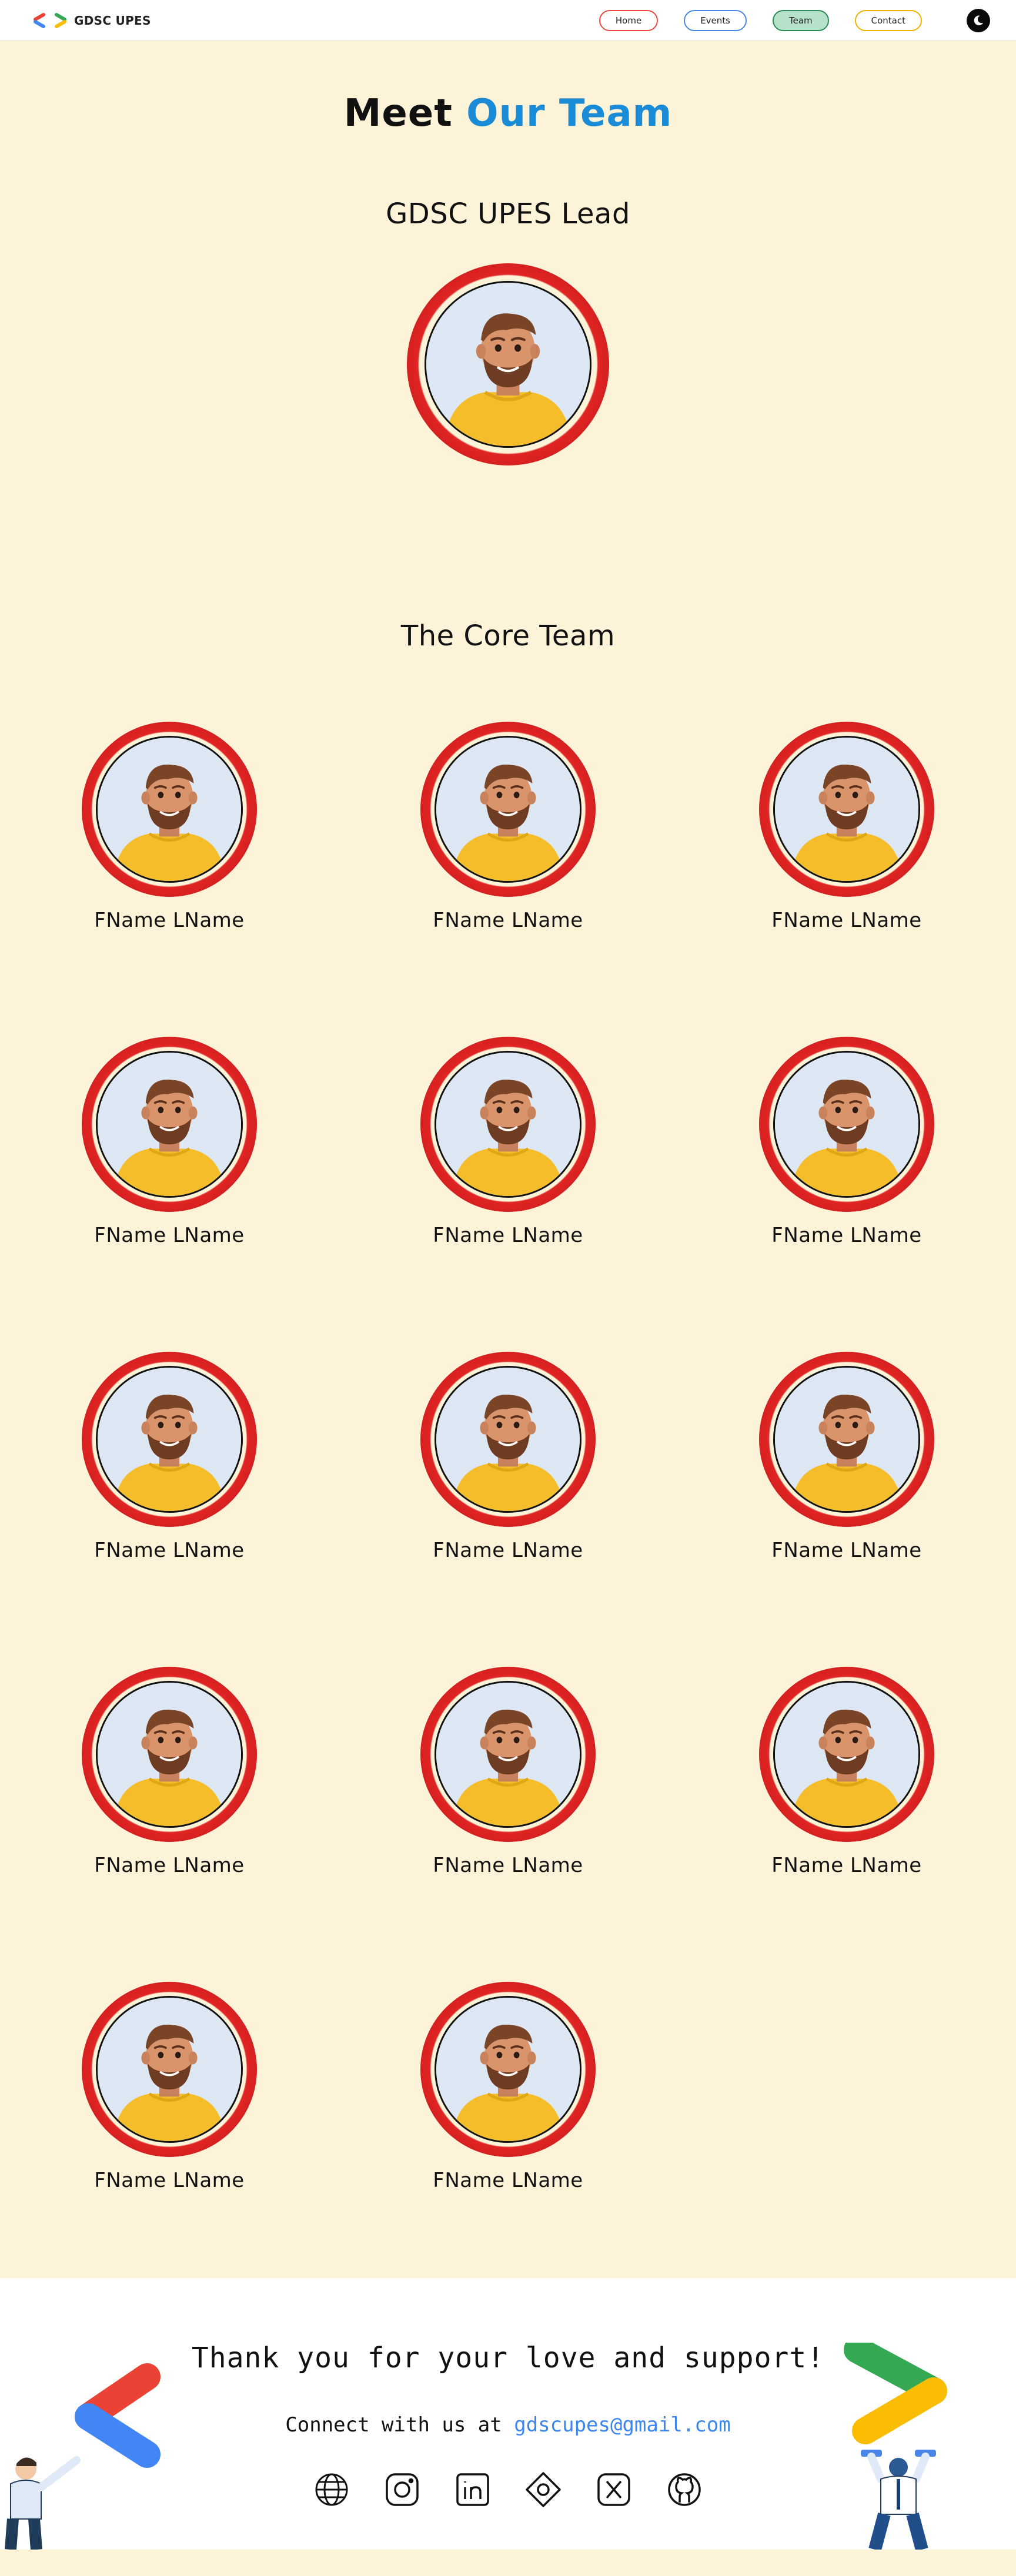 This screenshot has height=2576, width=1016. I want to click on theme-toggle-button, so click(978, 20).